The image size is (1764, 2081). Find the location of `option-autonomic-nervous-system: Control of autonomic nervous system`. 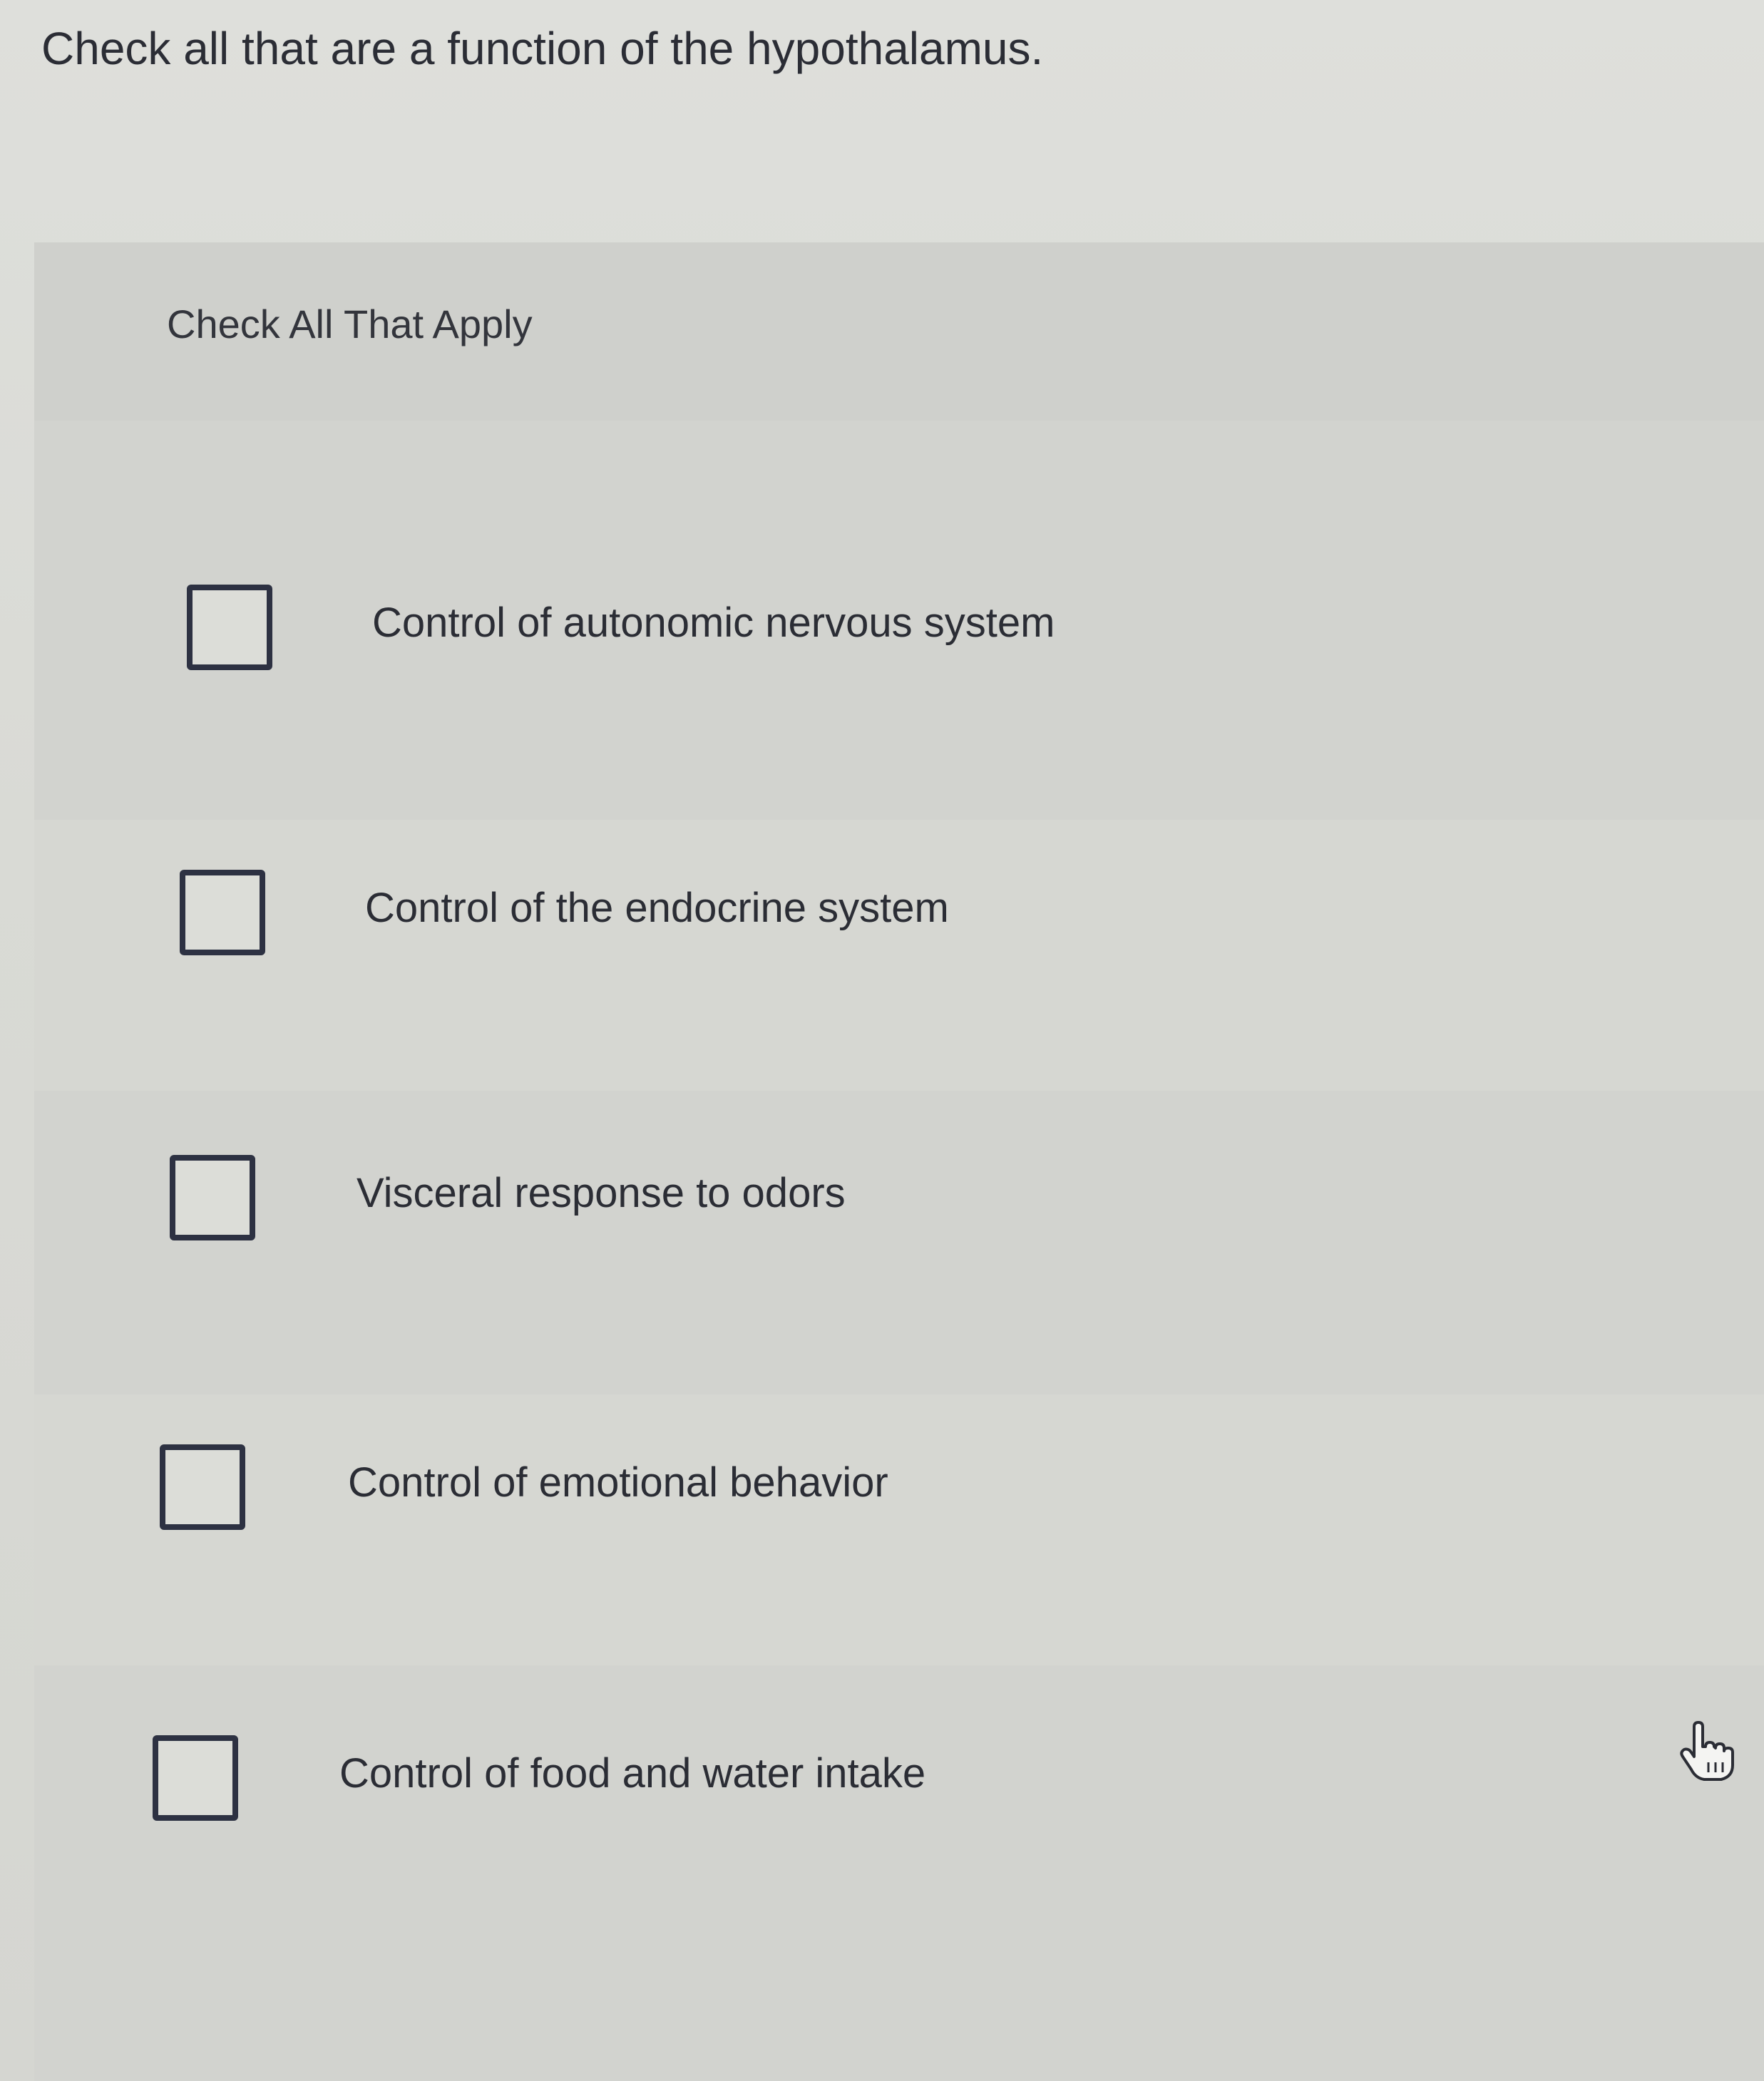

option-autonomic-nervous-system: Control of autonomic nervous system is located at coordinates (899, 670).